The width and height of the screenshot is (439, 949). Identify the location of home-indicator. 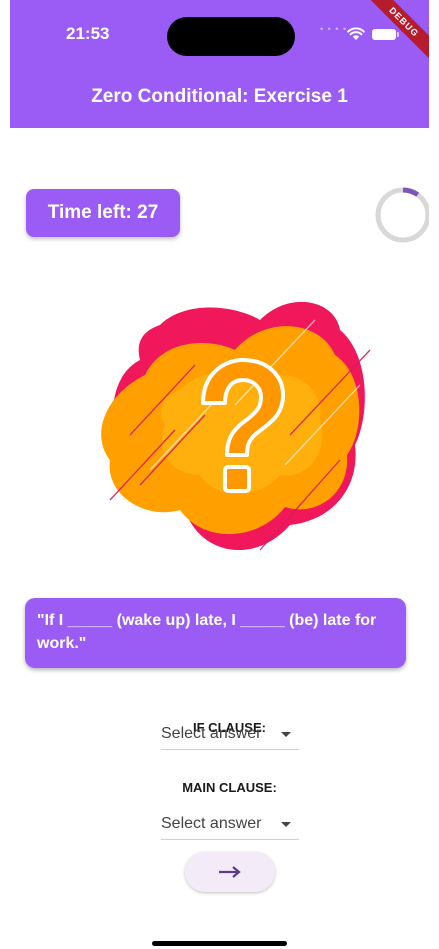
(219, 943).